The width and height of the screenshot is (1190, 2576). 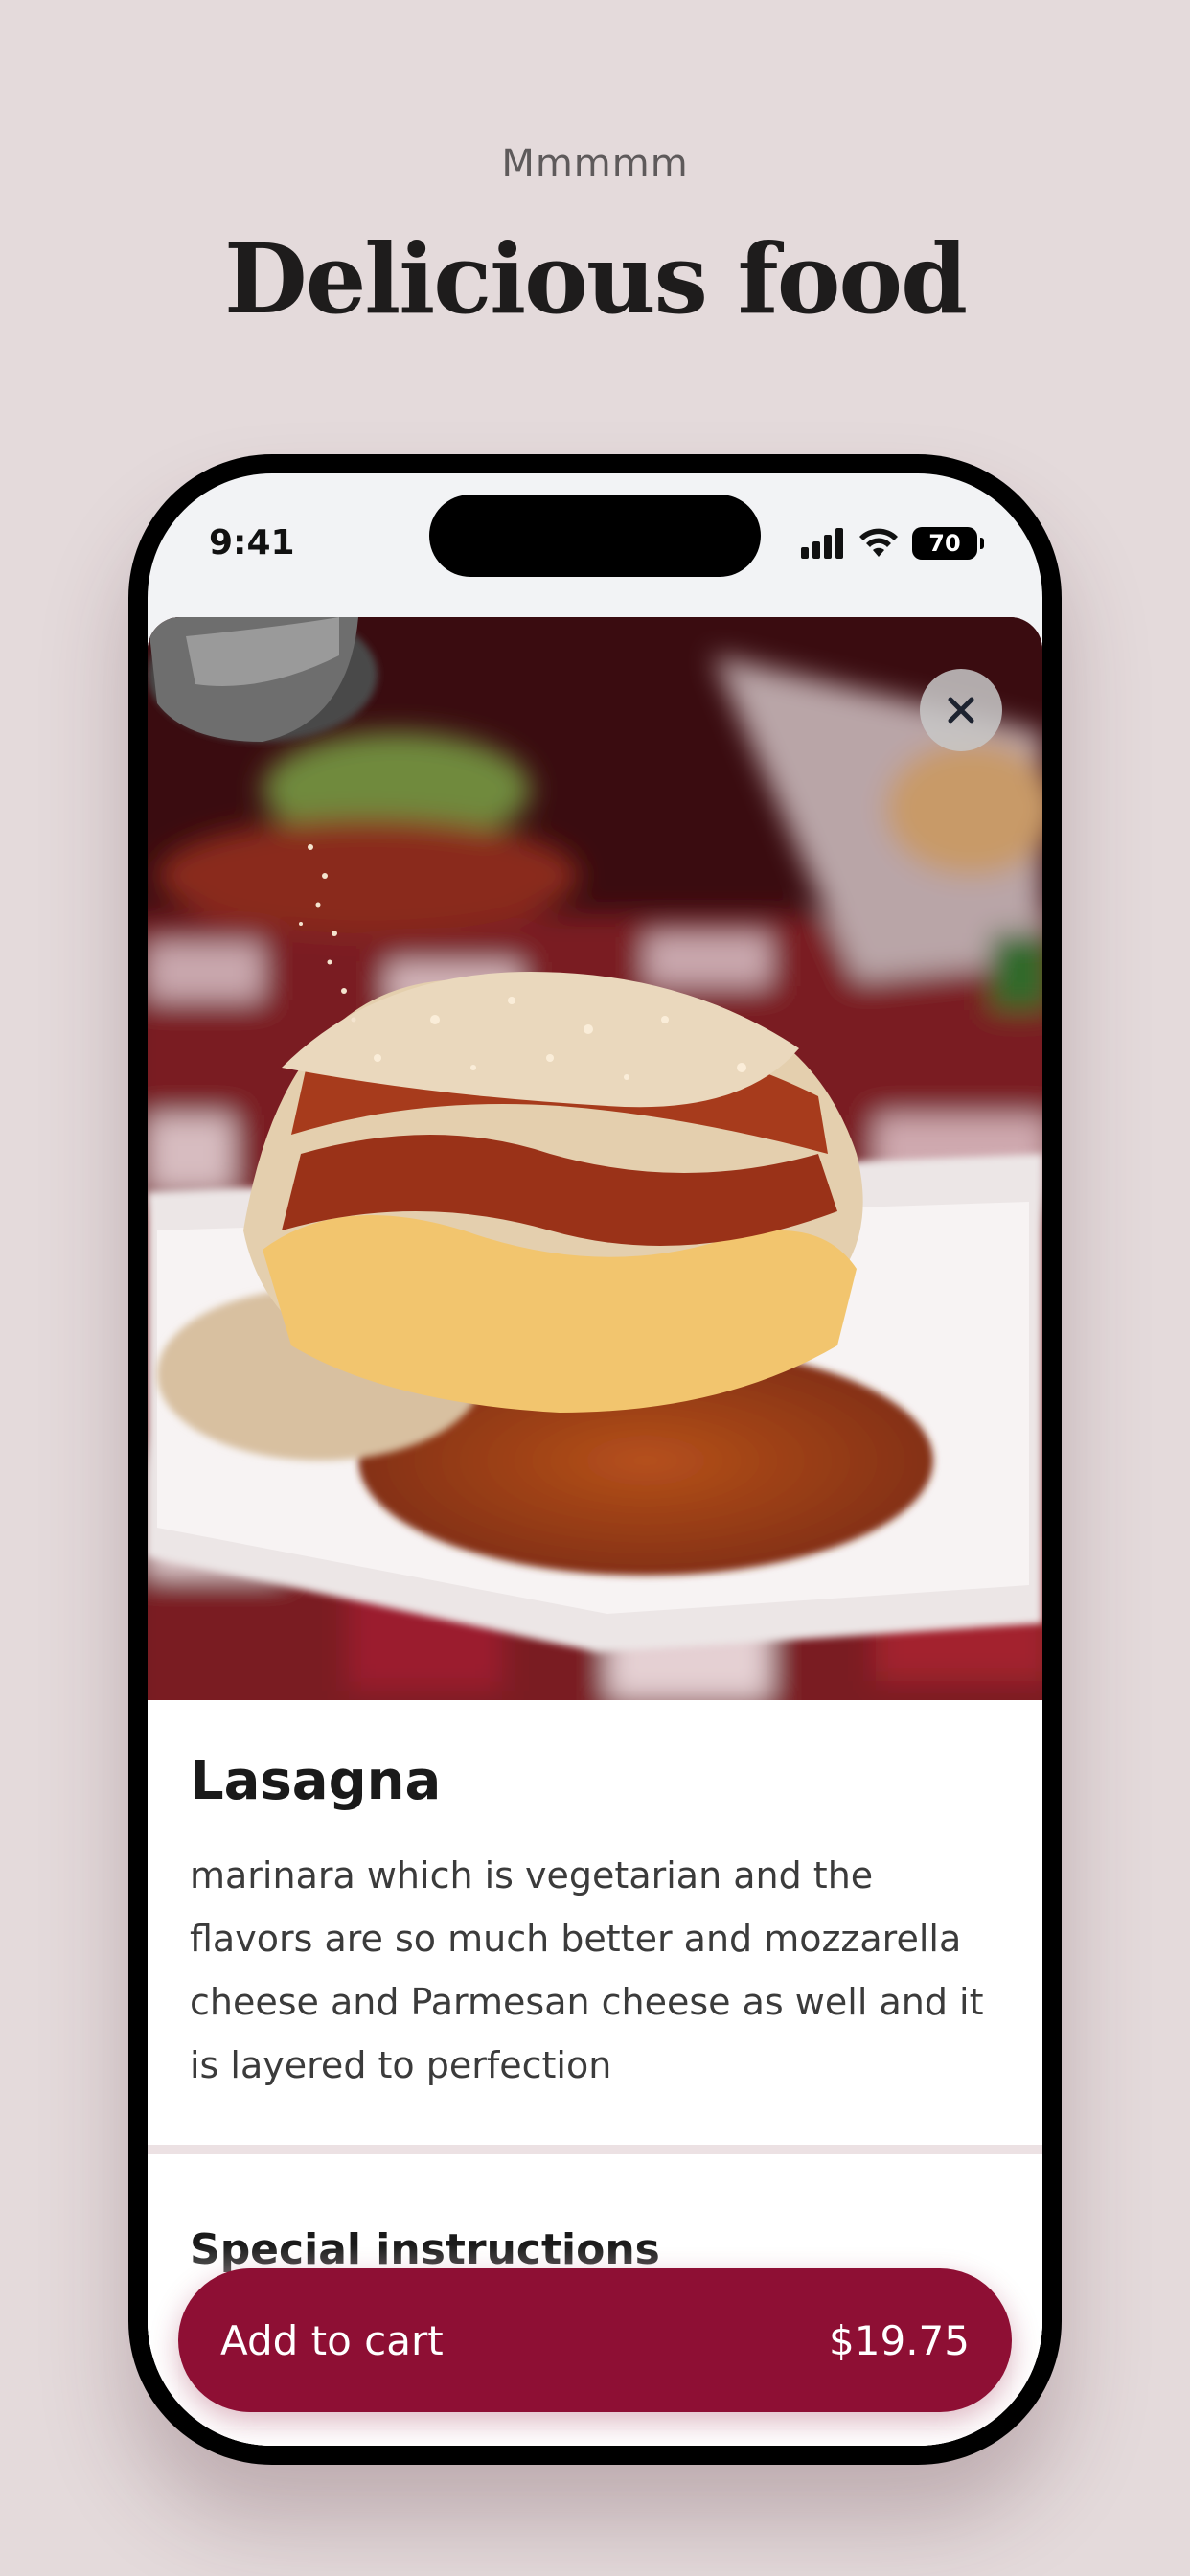 I want to click on close-button, so click(x=961, y=710).